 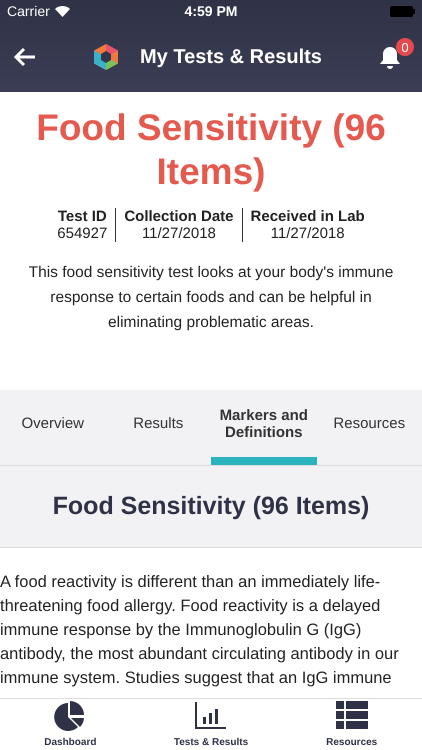 What do you see at coordinates (211, 11) in the screenshot?
I see `clock: 4:59 PM` at bounding box center [211, 11].